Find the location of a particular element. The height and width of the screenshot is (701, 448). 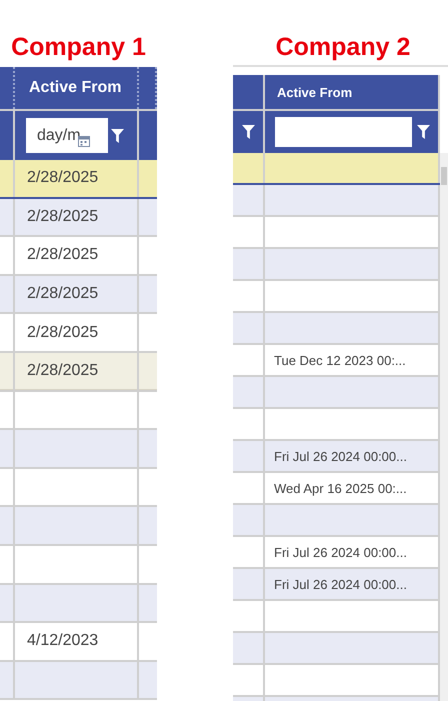

scrollbar is located at coordinates (444, 427).